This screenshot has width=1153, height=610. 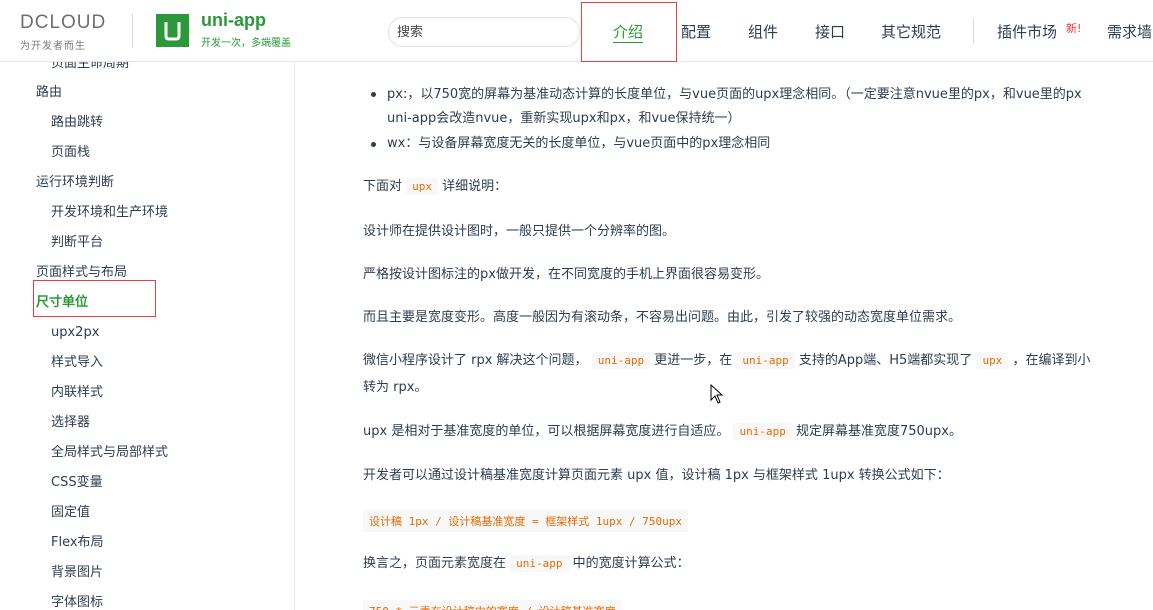 I want to click on nav-item-other-specs: 其它规范, so click(x=911, y=31).